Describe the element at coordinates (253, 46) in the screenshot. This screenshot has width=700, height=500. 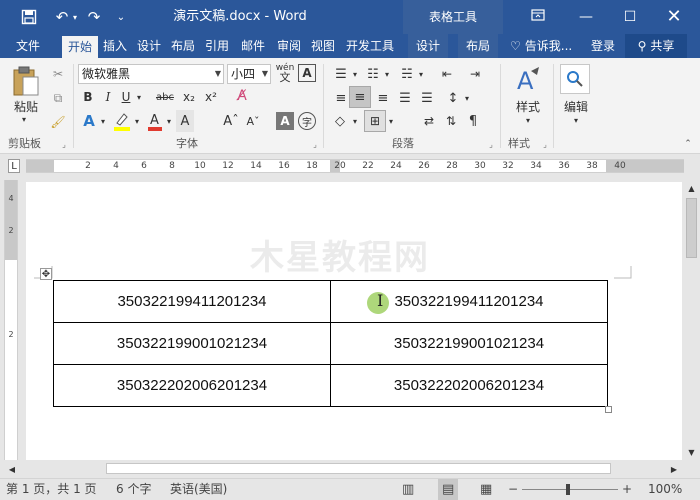
I see `tab-mailings: 邮件` at that location.